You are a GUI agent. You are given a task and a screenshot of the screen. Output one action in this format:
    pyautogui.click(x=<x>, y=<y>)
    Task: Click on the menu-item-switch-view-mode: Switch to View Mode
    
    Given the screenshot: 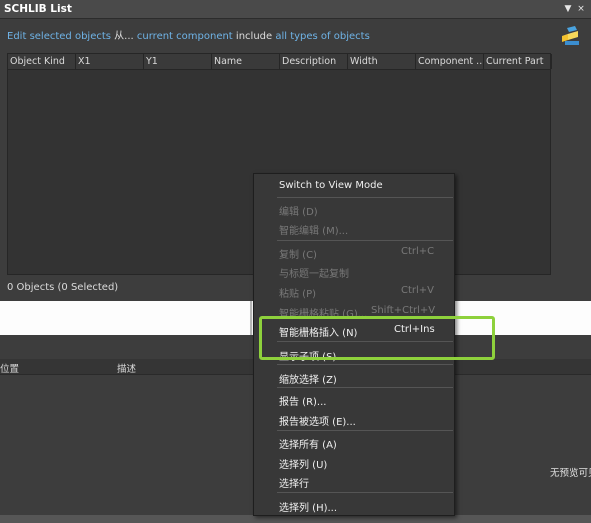 What is the action you would take?
    pyautogui.click(x=354, y=186)
    